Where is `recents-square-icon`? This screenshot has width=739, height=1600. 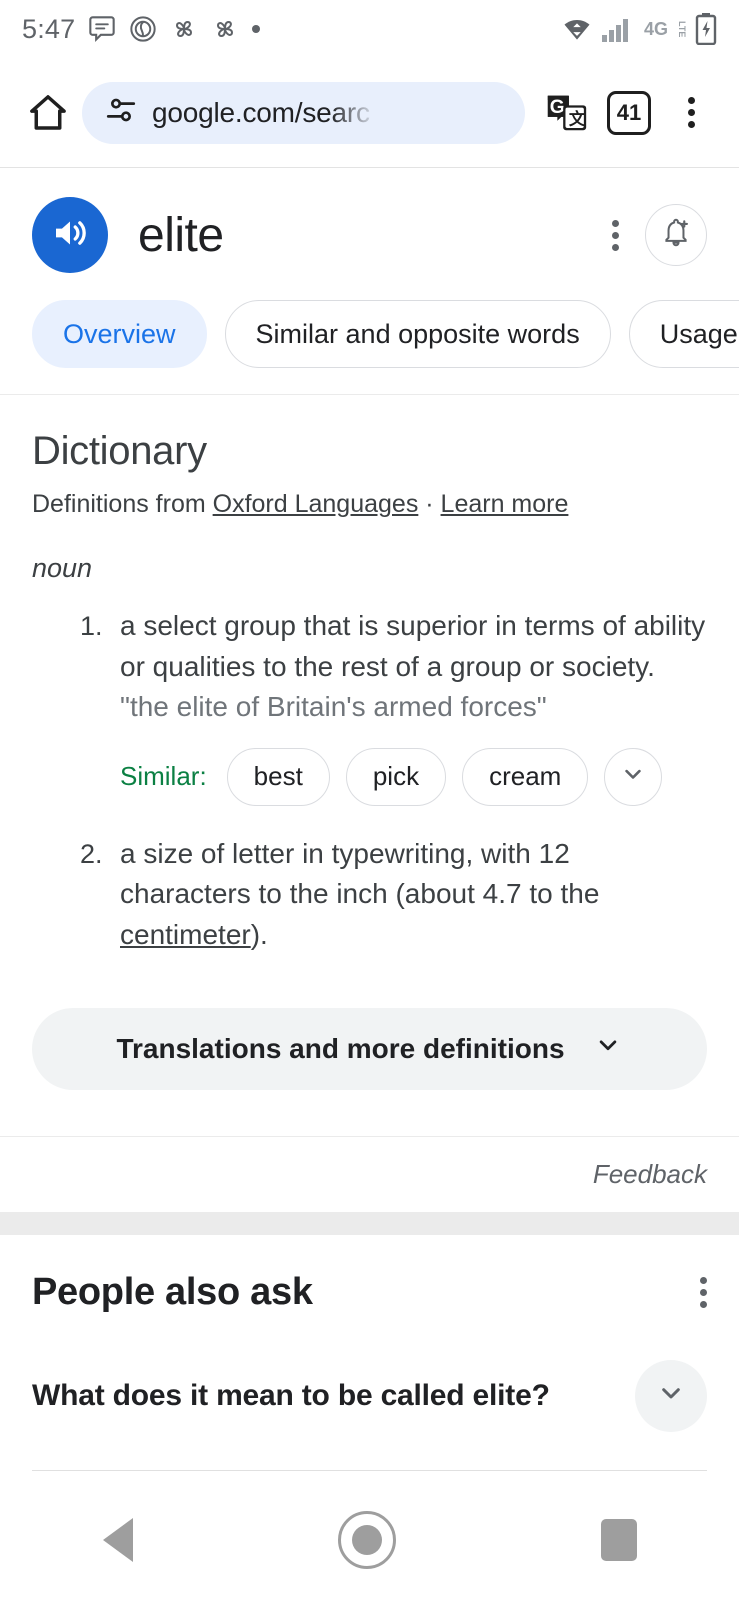 recents-square-icon is located at coordinates (618, 1540).